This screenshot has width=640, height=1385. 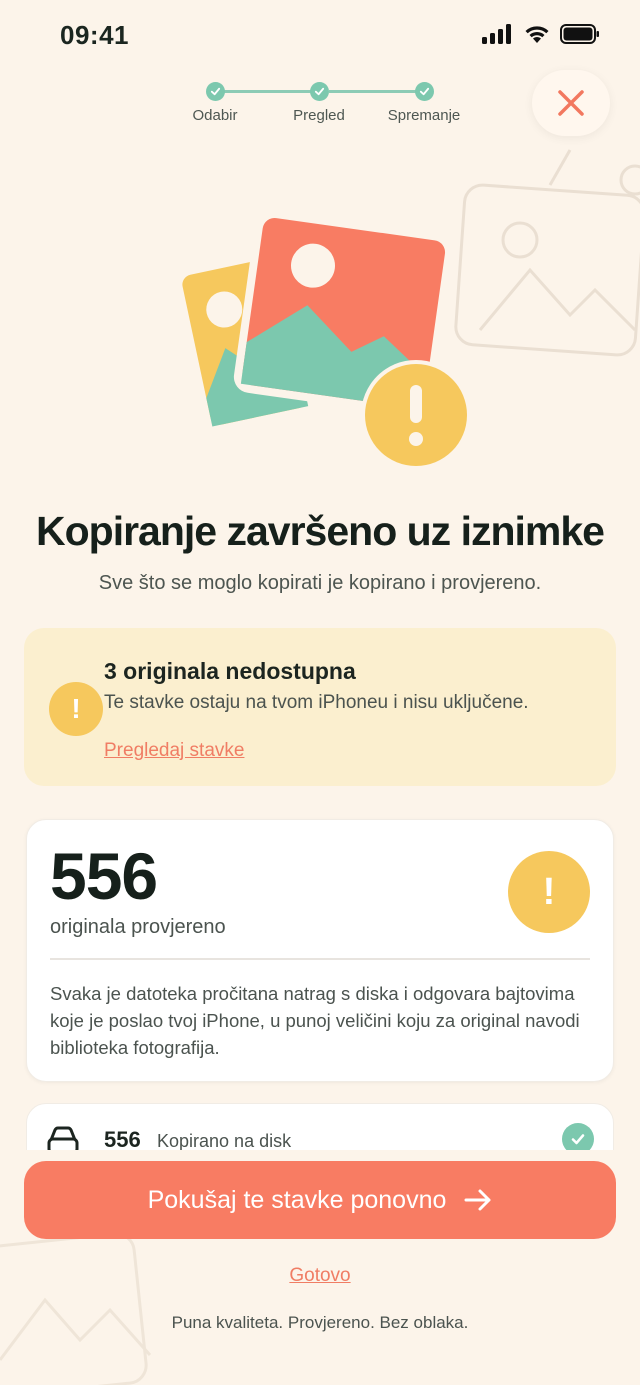 I want to click on status-icons, so click(x=541, y=34).